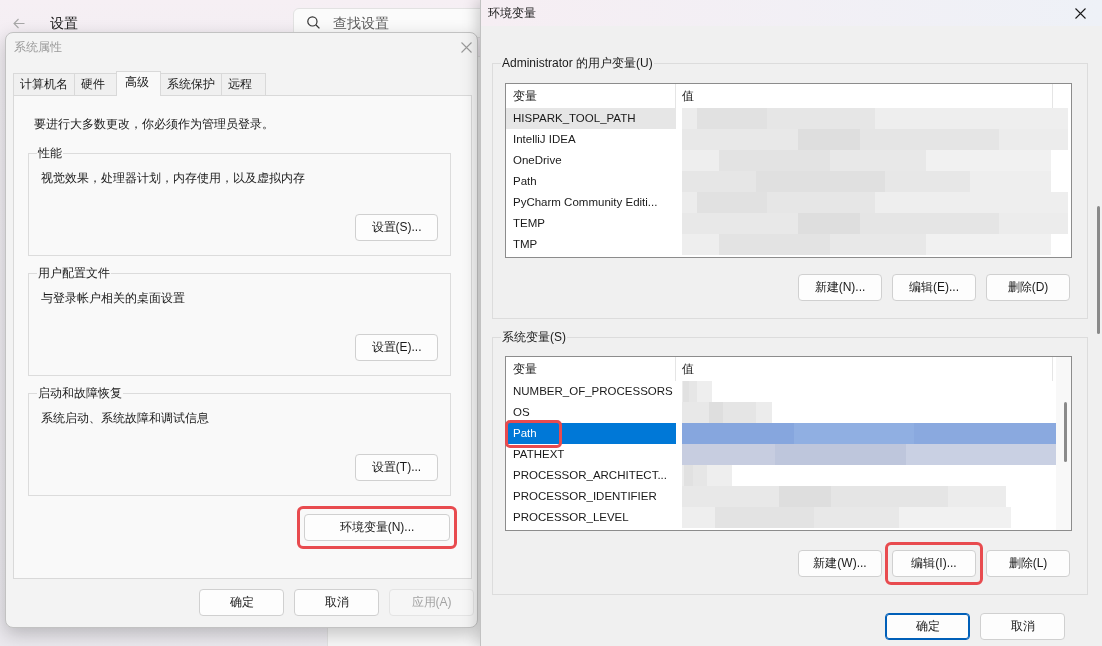  Describe the element at coordinates (1098, 270) in the screenshot. I see `scrollbar-thumb` at that location.